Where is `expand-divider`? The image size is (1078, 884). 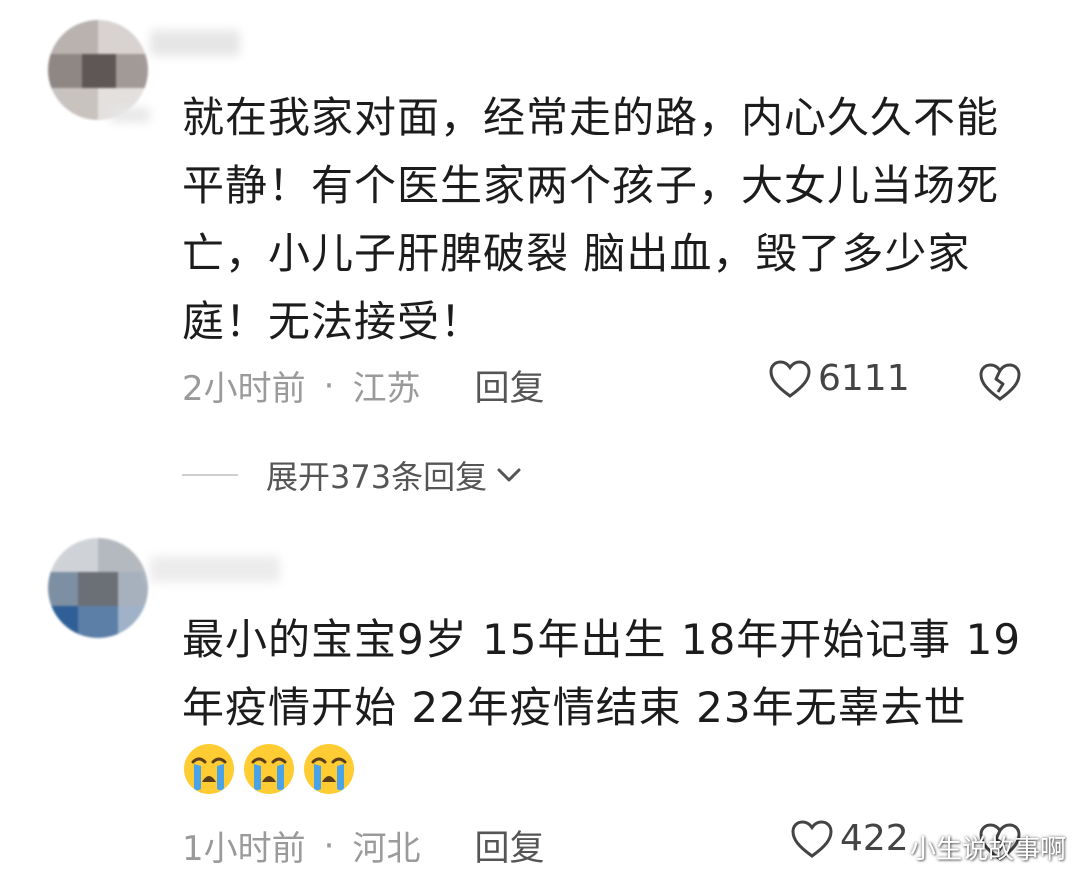 expand-divider is located at coordinates (210, 475).